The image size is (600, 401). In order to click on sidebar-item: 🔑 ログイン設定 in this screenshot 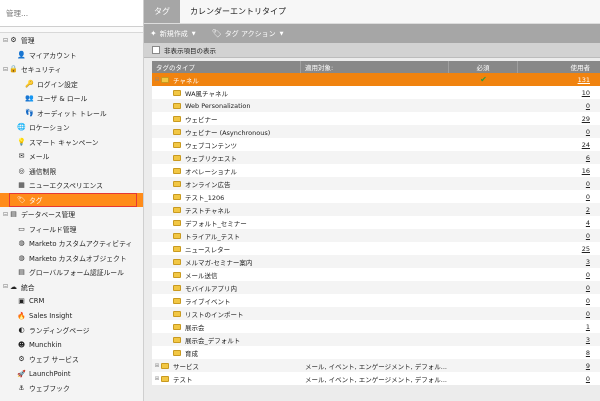, I will do `click(71, 84)`.